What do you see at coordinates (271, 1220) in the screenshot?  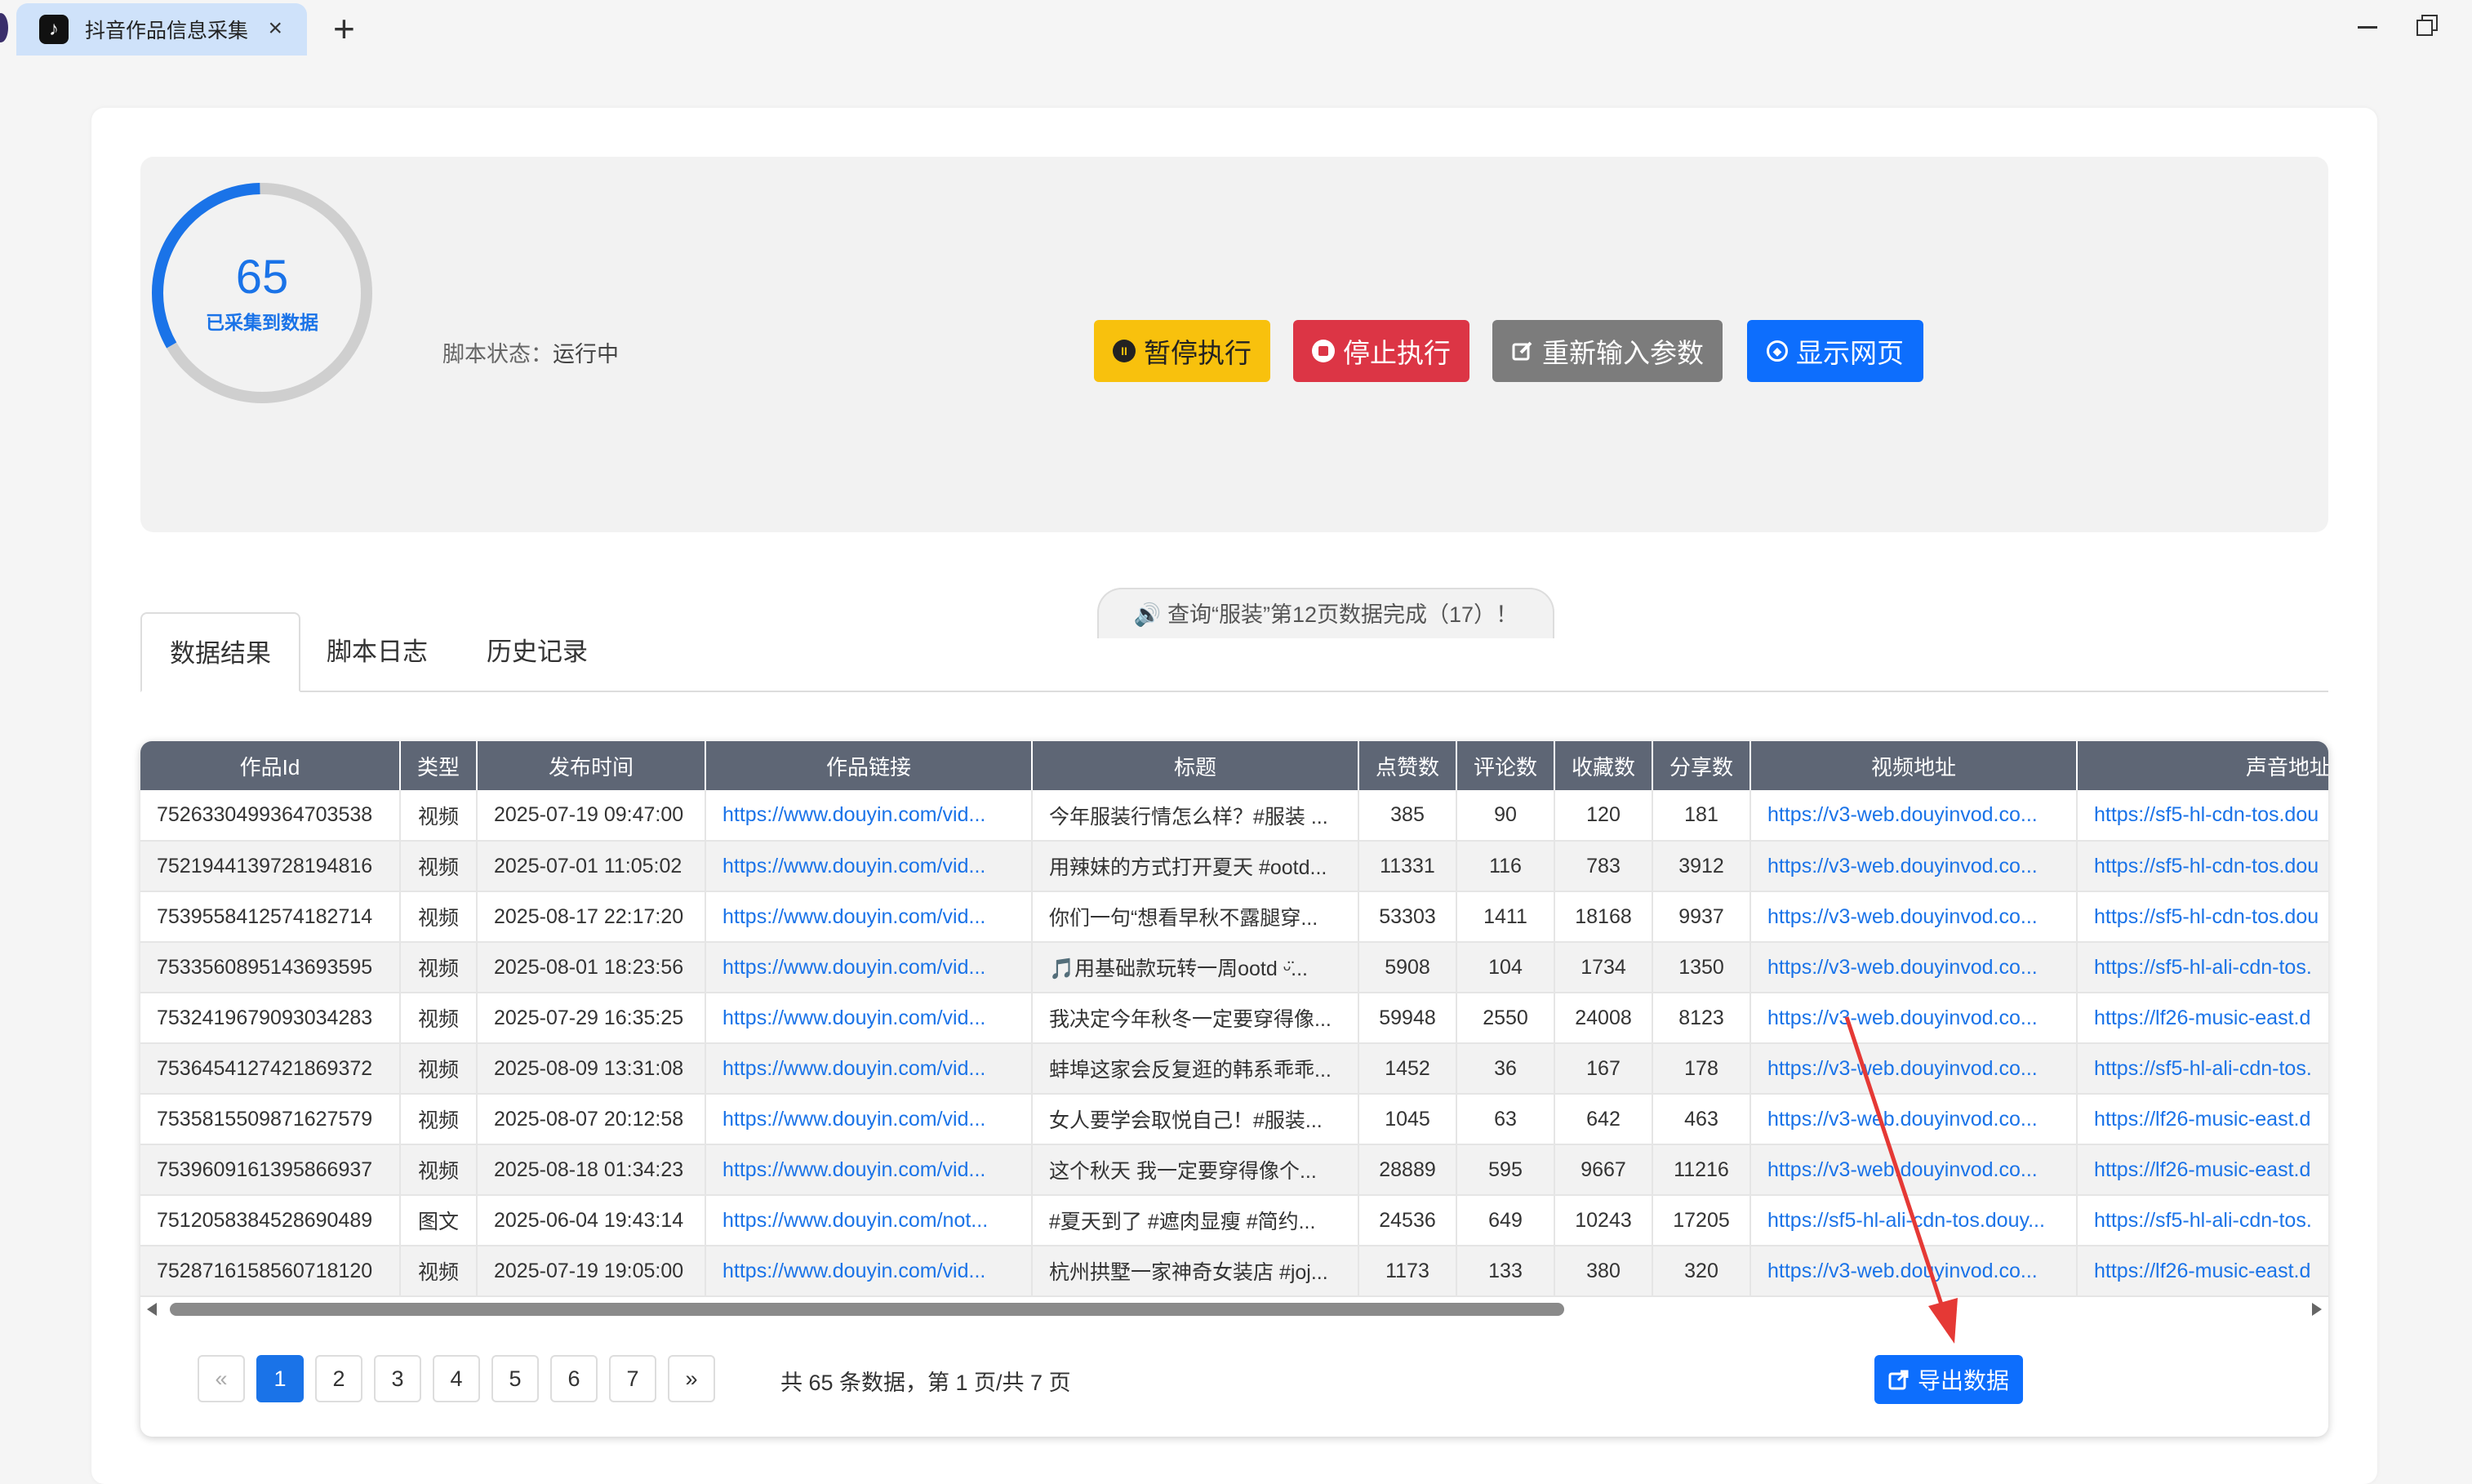 I see `cell-id: 7512058384528690489` at bounding box center [271, 1220].